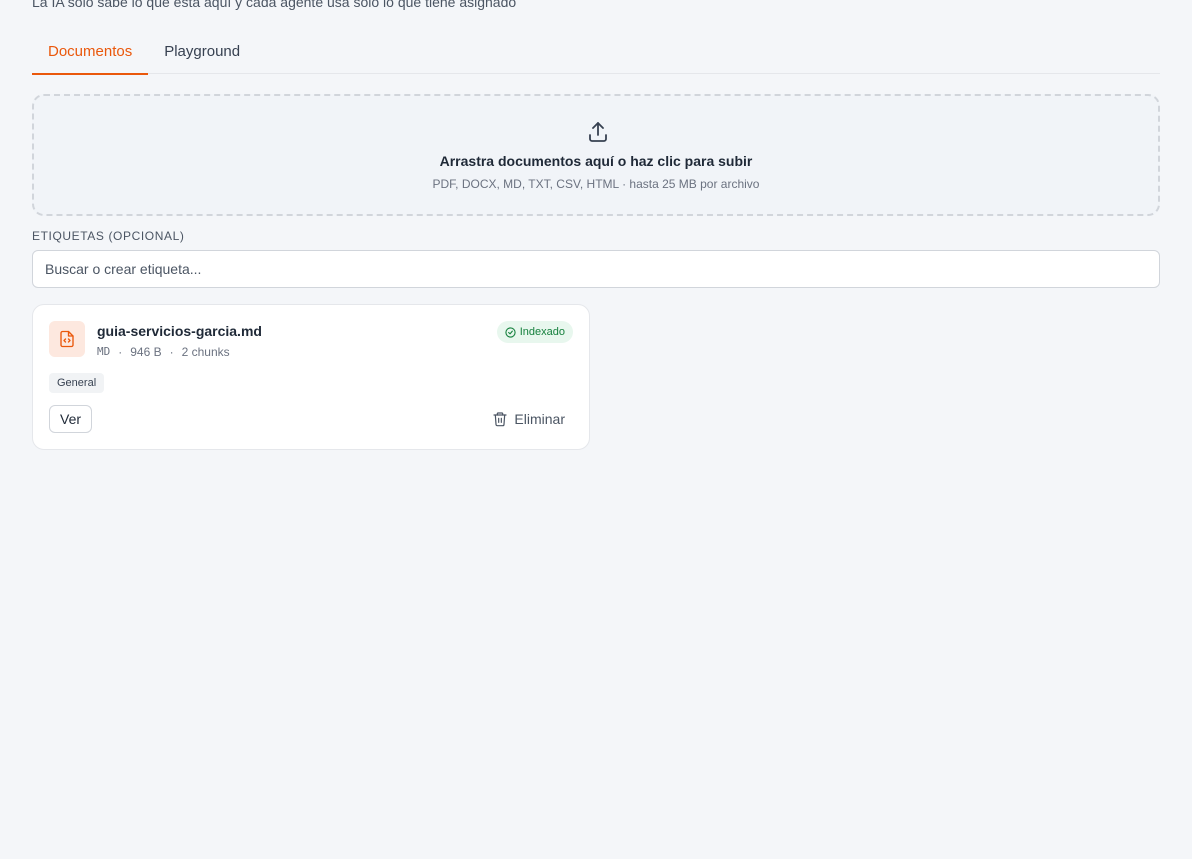 The image size is (1192, 859). What do you see at coordinates (146, 352) in the screenshot?
I see `document-size: 946 B` at bounding box center [146, 352].